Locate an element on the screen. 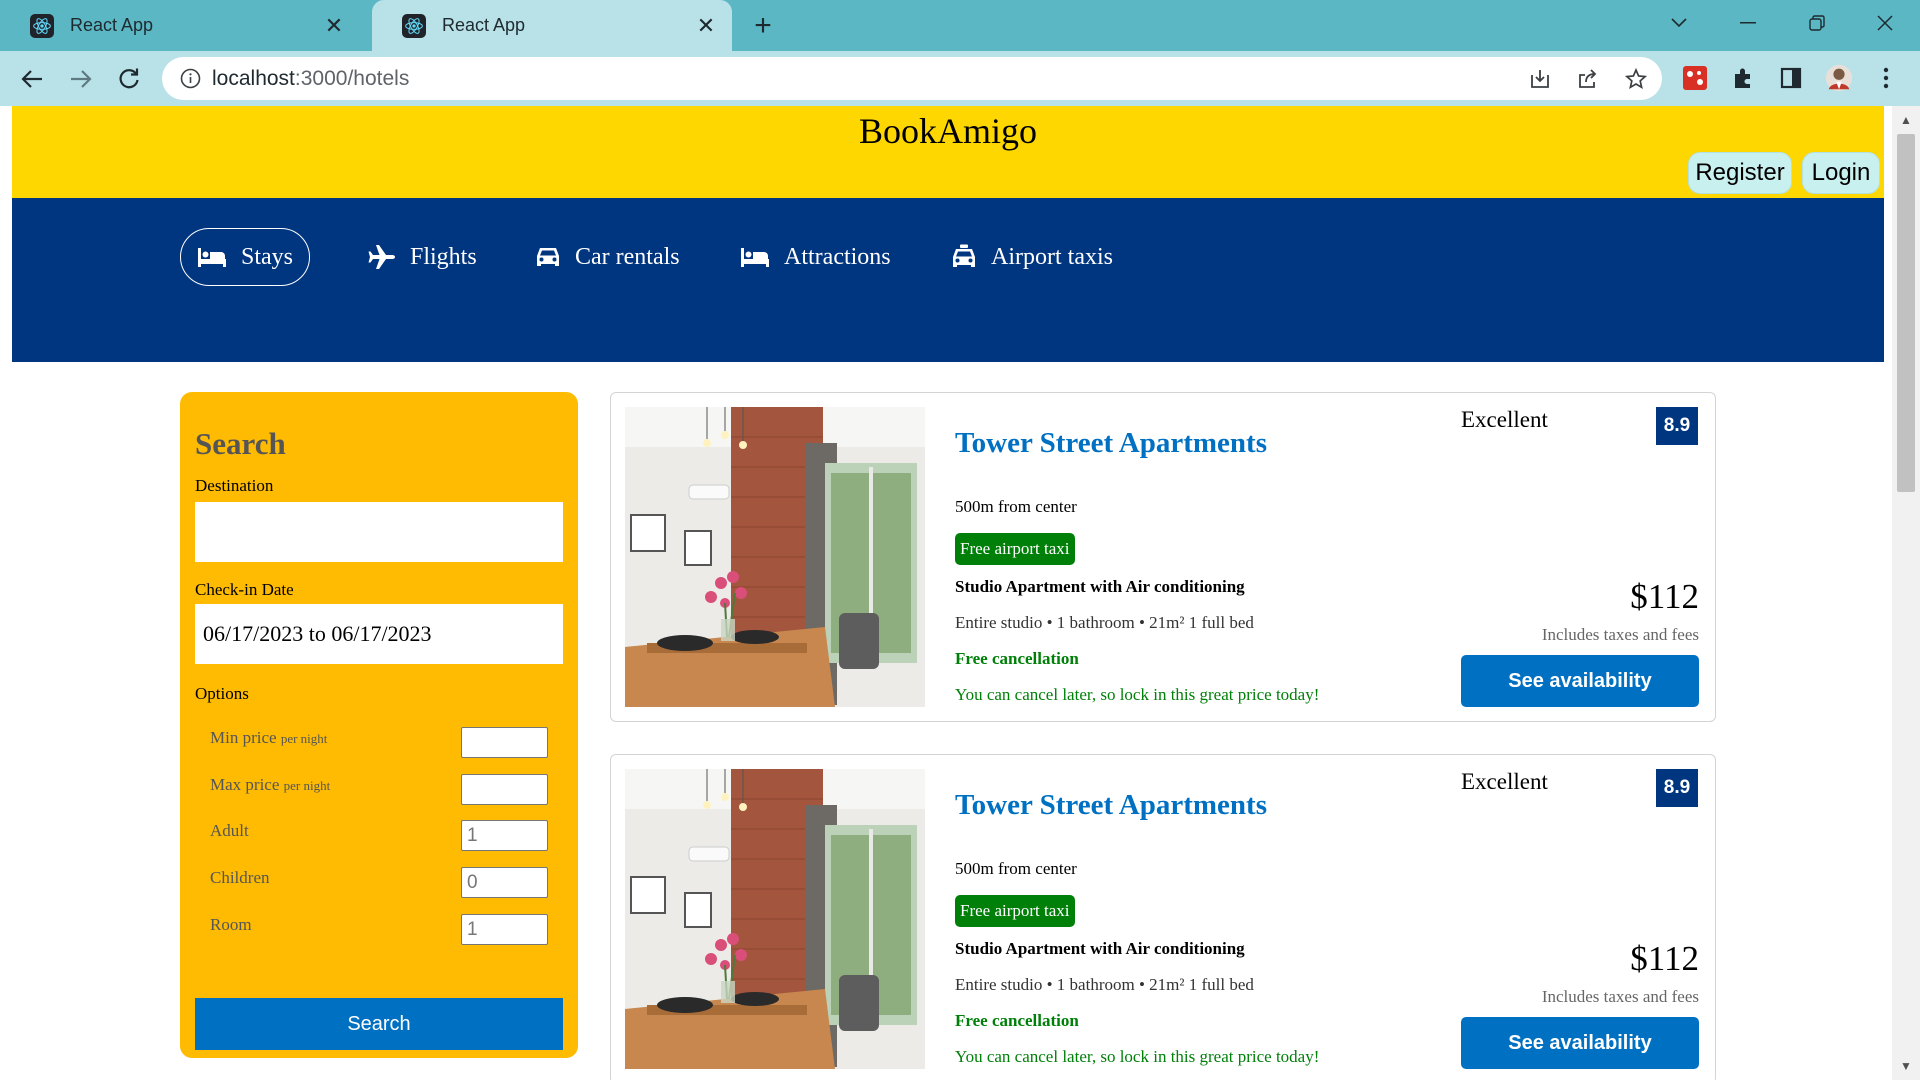 The height and width of the screenshot is (1080, 1920). nav-item-attractions: Attractions is located at coordinates (815, 257).